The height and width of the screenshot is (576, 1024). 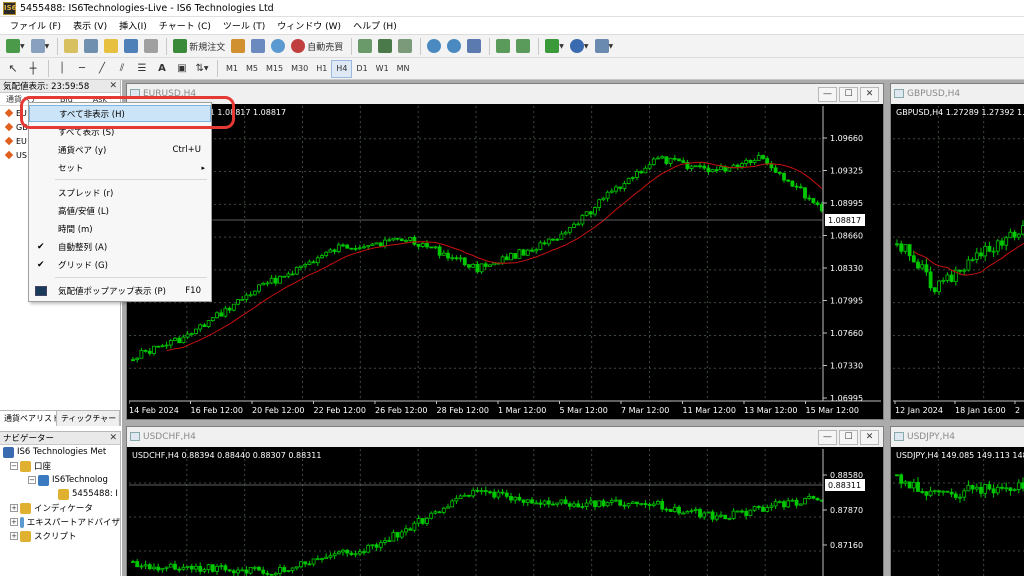 What do you see at coordinates (120, 149) in the screenshot?
I see `menu-item-symbols: 通貨ペア (y) Ctrl+U` at bounding box center [120, 149].